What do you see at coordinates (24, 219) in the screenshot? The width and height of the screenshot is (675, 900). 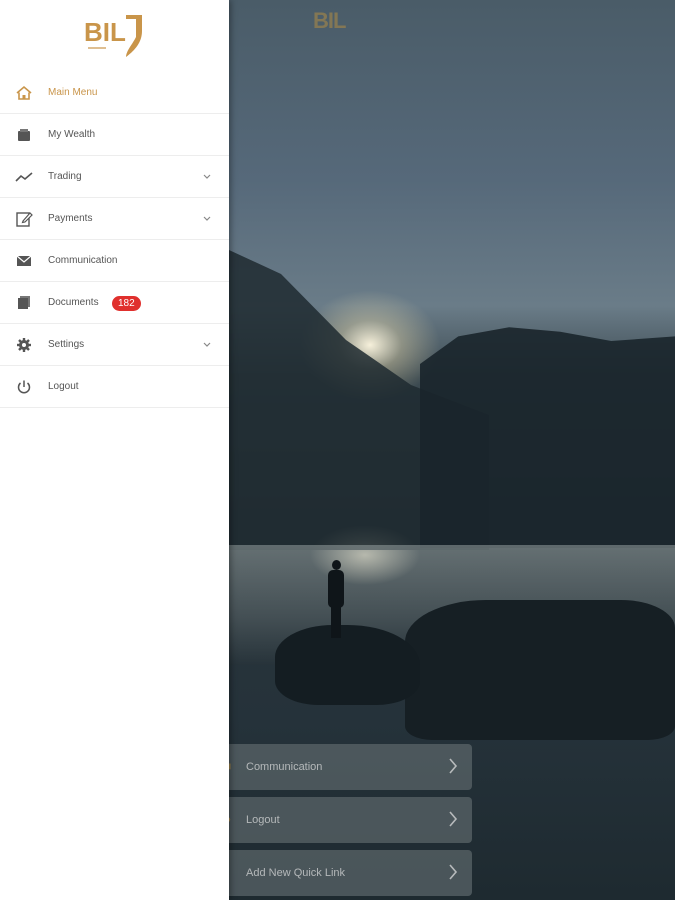 I see `edit-icon` at bounding box center [24, 219].